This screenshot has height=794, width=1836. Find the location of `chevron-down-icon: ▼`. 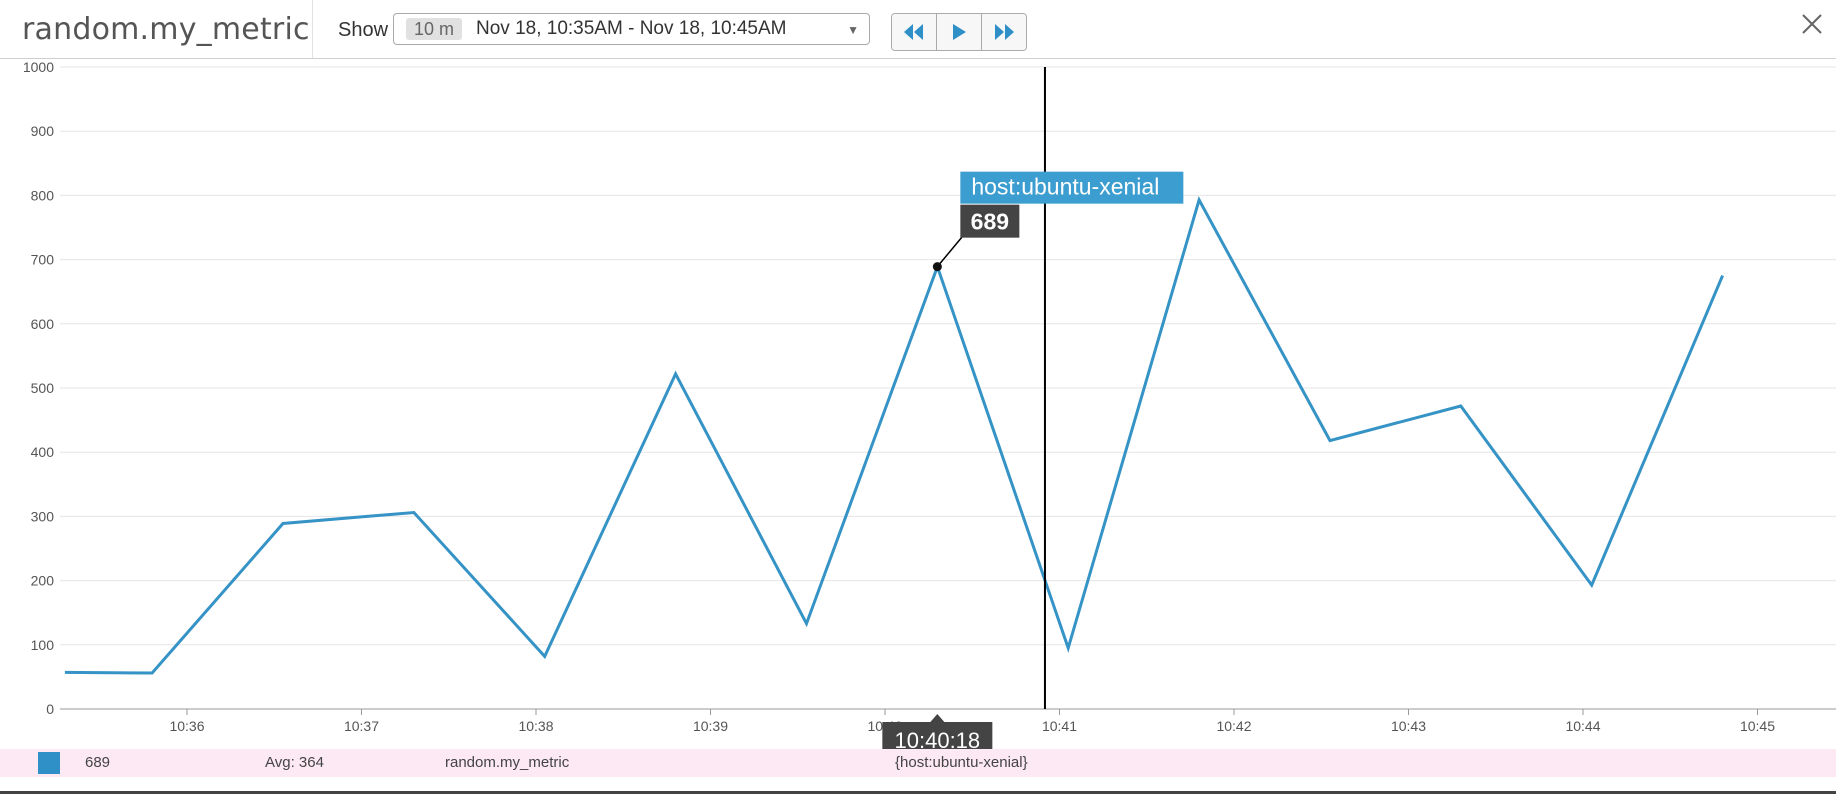

chevron-down-icon: ▼ is located at coordinates (853, 30).